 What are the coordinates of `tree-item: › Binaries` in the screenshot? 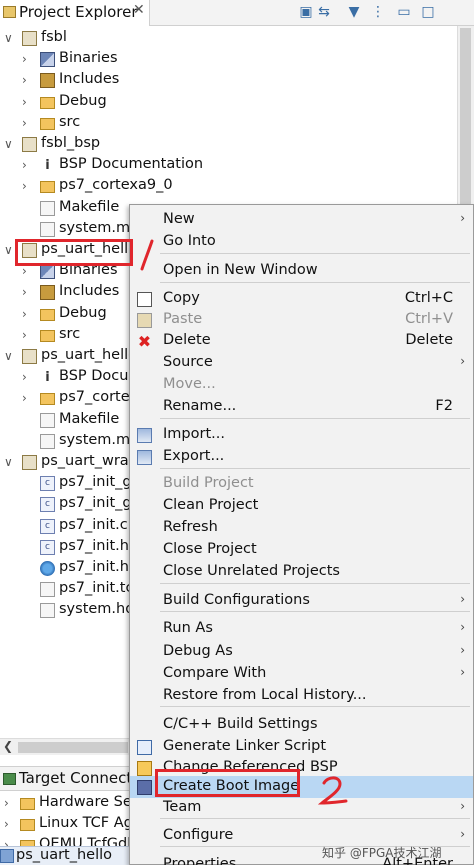 It's located at (220, 59).